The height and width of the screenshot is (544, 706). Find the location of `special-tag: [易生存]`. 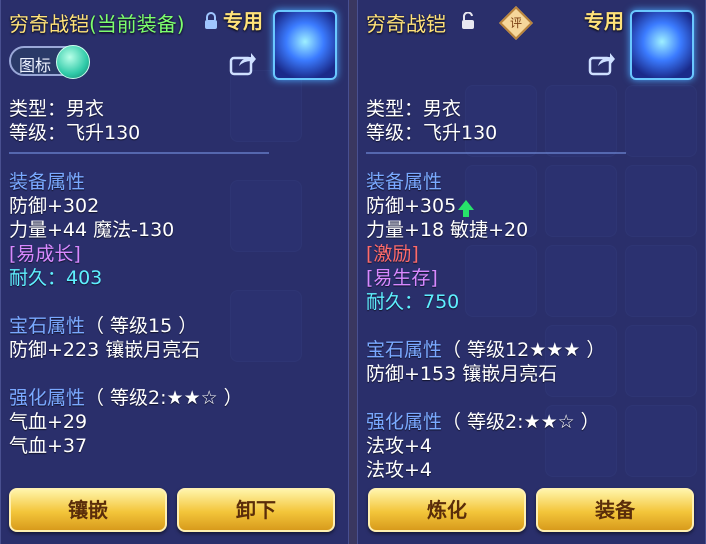

special-tag: [易生存] is located at coordinates (402, 278).